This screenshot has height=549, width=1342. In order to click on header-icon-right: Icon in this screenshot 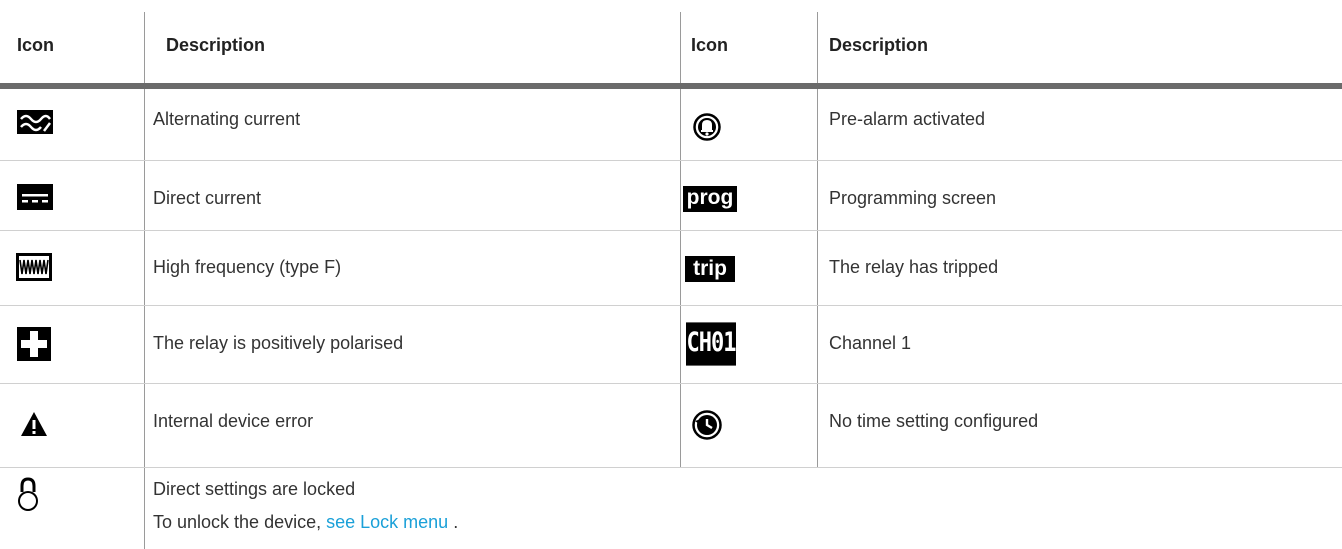, I will do `click(710, 45)`.